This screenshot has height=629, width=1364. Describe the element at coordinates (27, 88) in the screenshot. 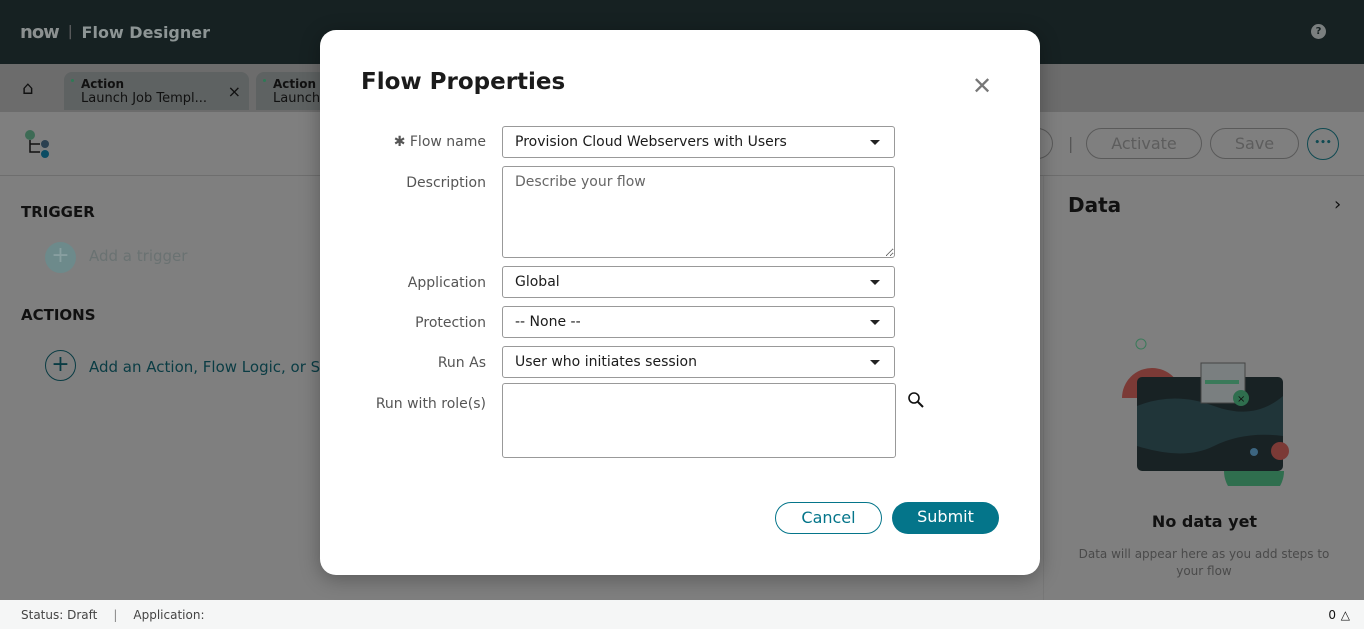

I see `home-icon: ⌂` at that location.